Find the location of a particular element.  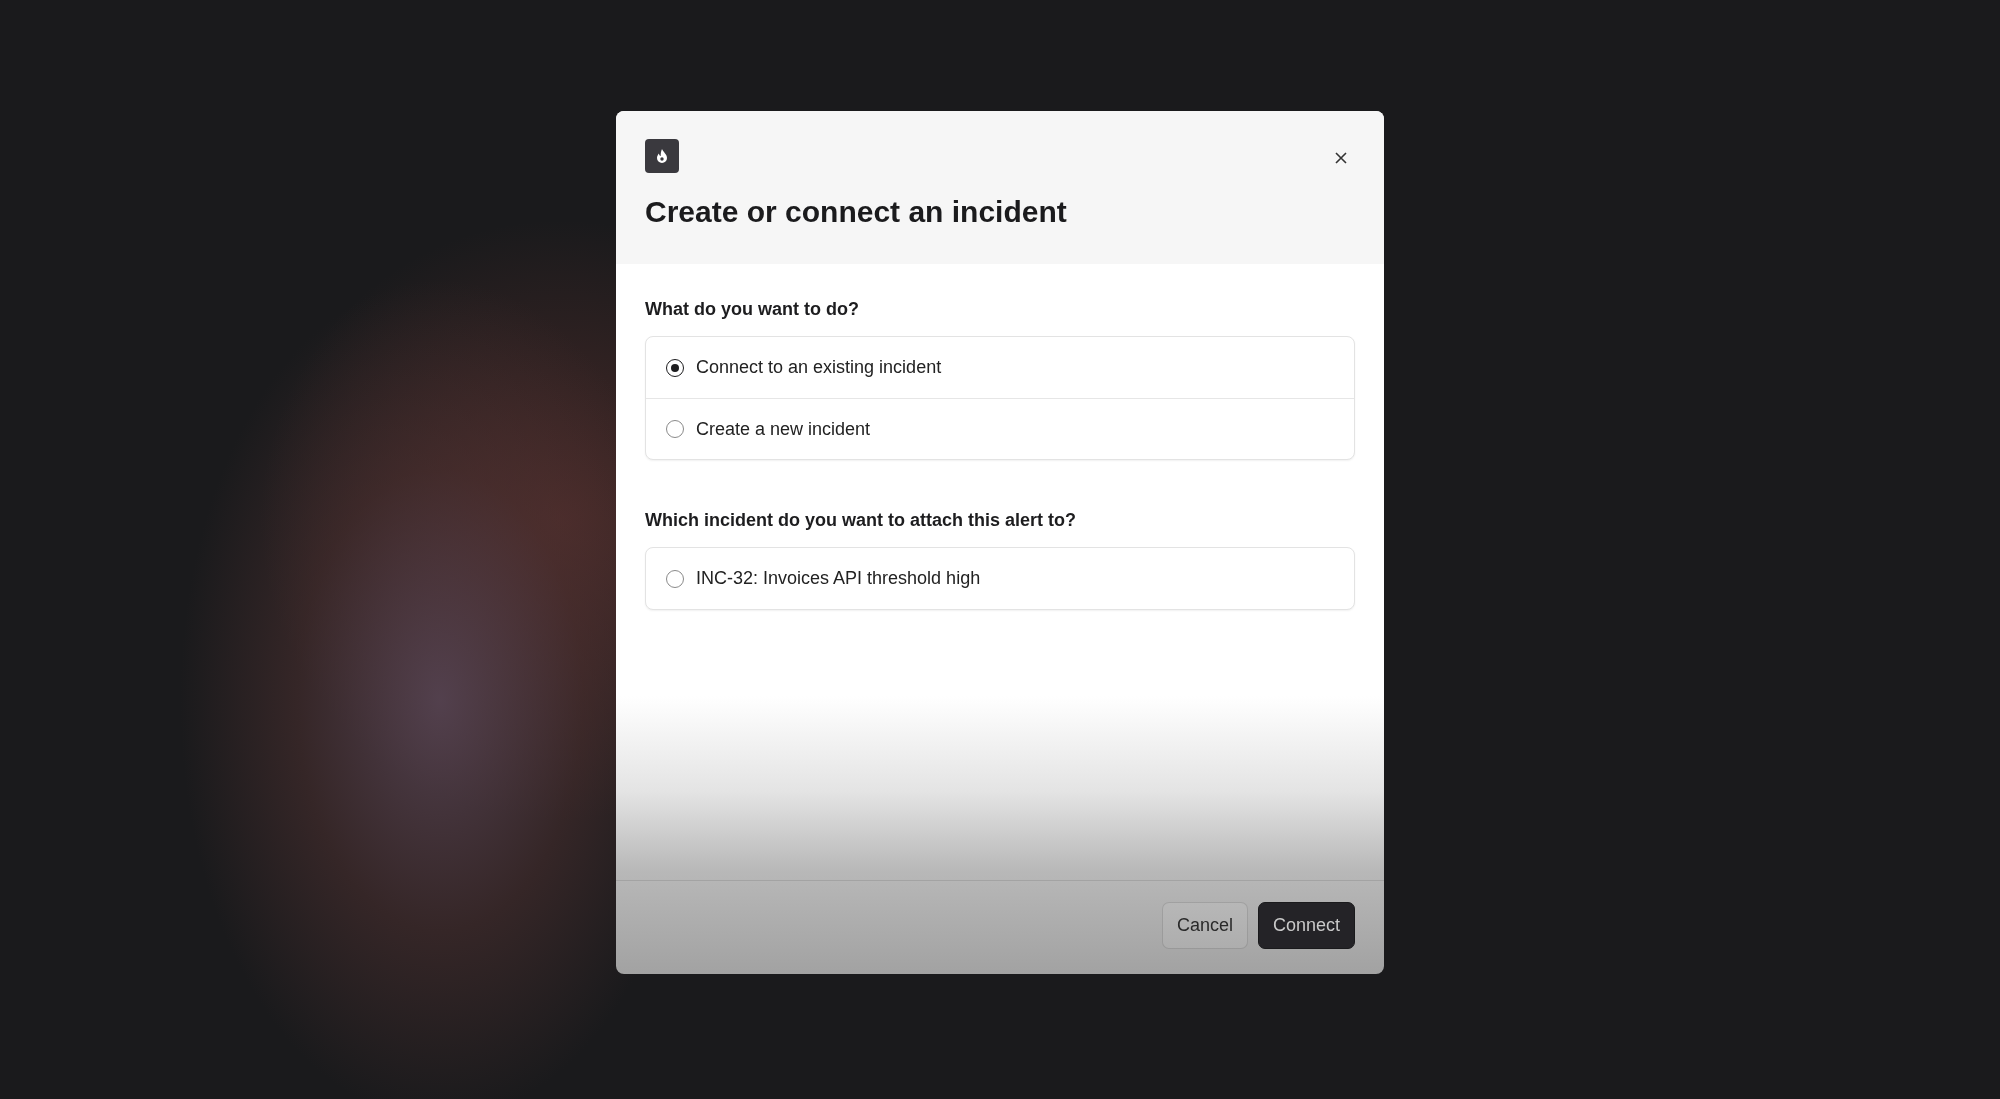

option-label: Connect to an existing incident is located at coordinates (819, 367).